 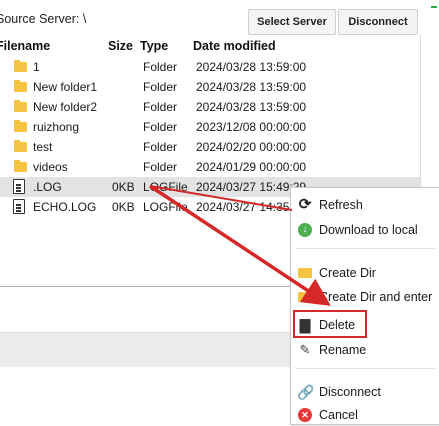 I want to click on panel-divider, so click(x=165, y=286).